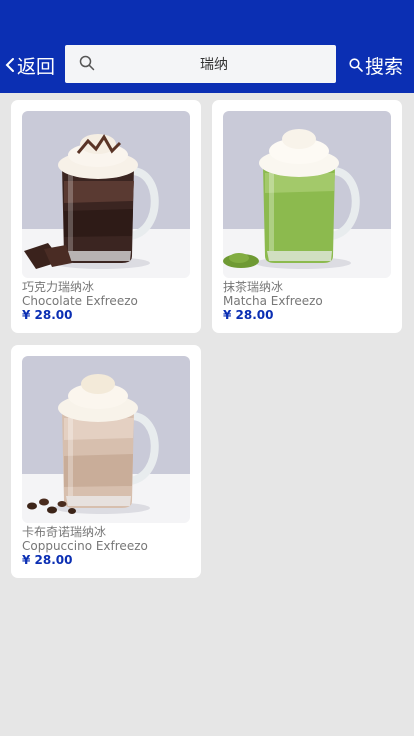 This screenshot has height=736, width=414. What do you see at coordinates (106, 439) in the screenshot?
I see `coppuccino-exfreezo-image` at bounding box center [106, 439].